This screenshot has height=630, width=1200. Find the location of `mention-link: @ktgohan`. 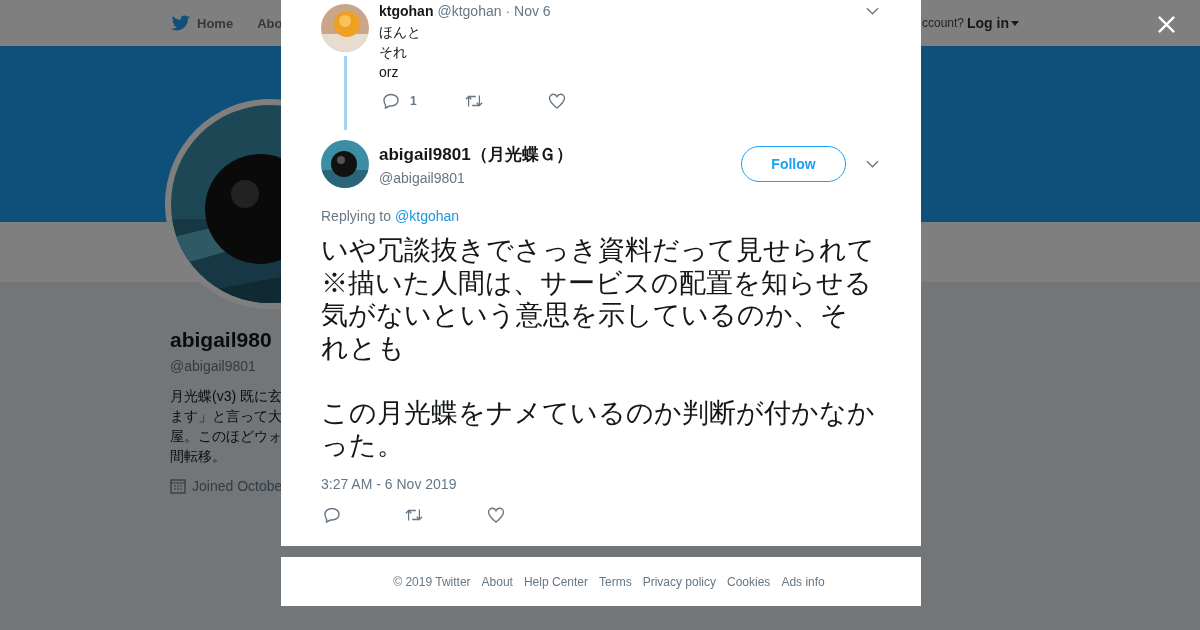

mention-link: @ktgohan is located at coordinates (427, 216).